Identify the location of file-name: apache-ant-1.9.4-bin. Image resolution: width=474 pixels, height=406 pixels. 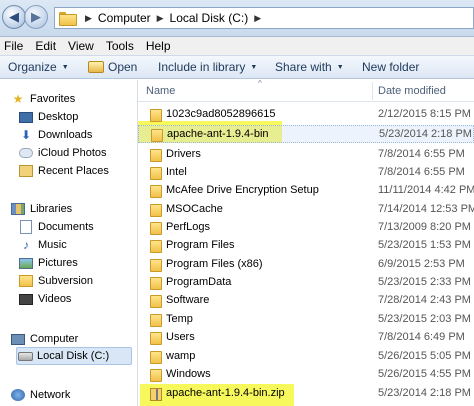
(218, 134).